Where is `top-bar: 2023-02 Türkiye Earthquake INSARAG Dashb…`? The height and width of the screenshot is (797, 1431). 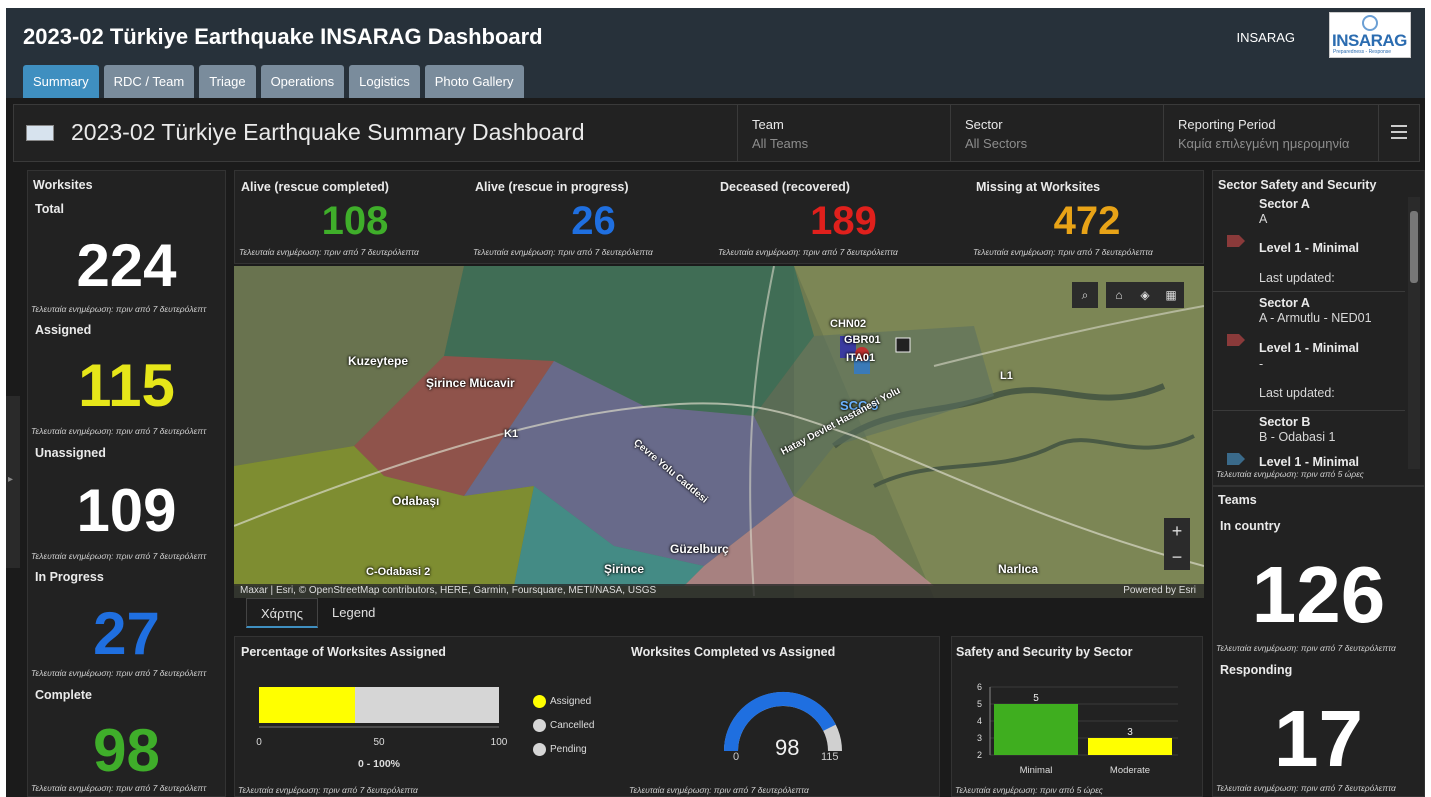 top-bar: 2023-02 Türkiye Earthquake INSARAG Dashb… is located at coordinates (715, 53).